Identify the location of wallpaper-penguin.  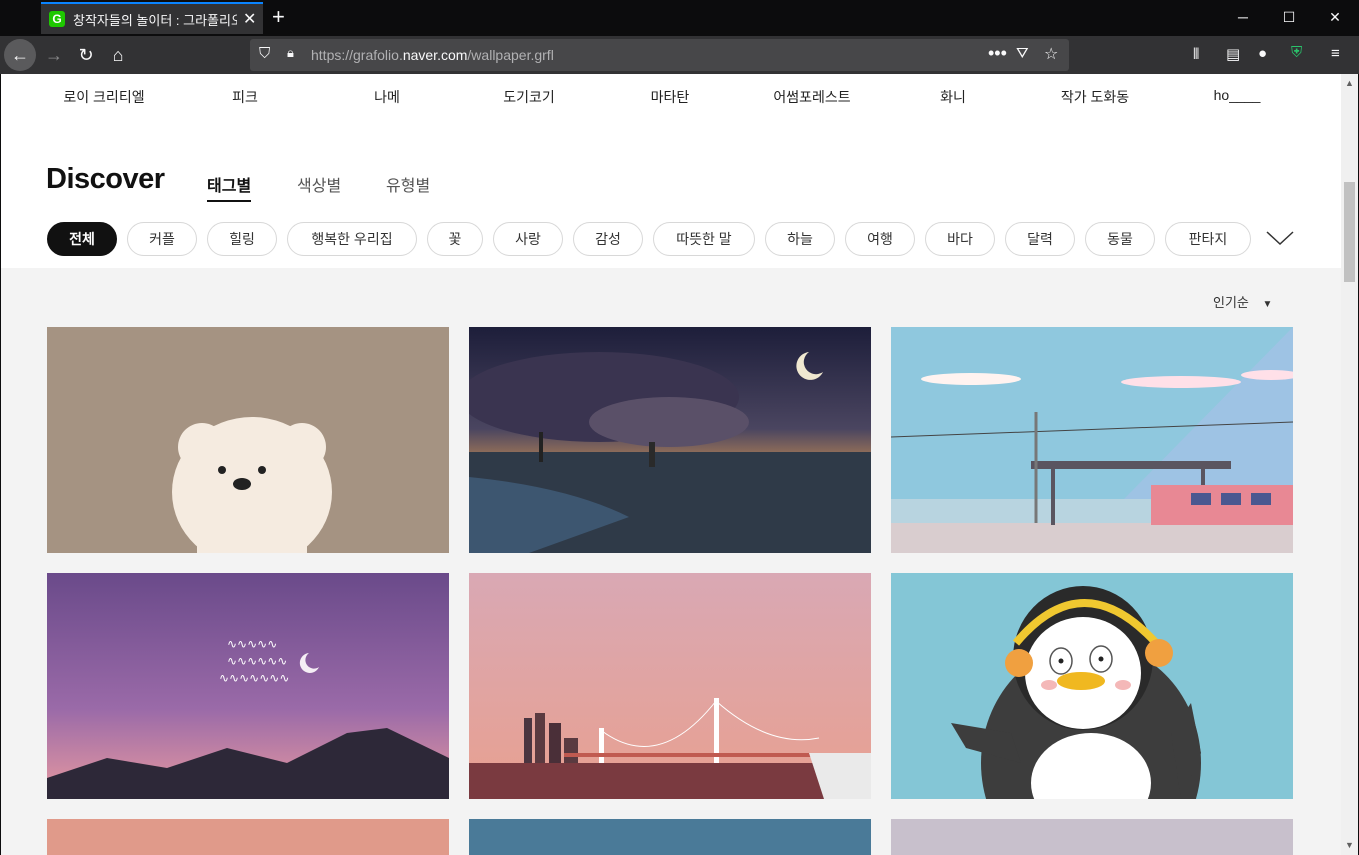
(1092, 686).